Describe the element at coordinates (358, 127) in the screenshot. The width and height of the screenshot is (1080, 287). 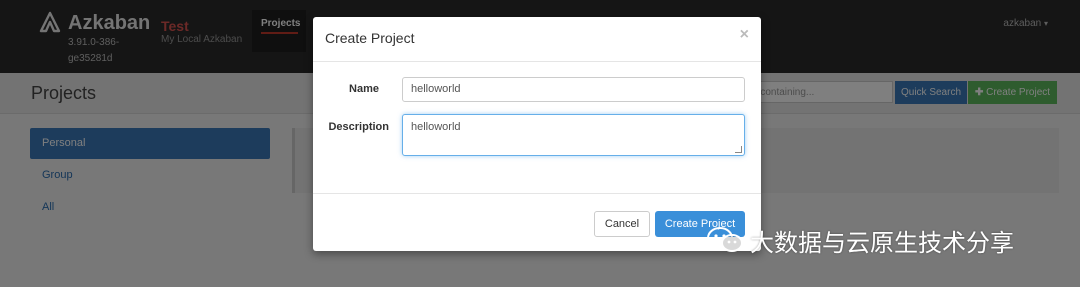
I see `description-label: Description` at that location.